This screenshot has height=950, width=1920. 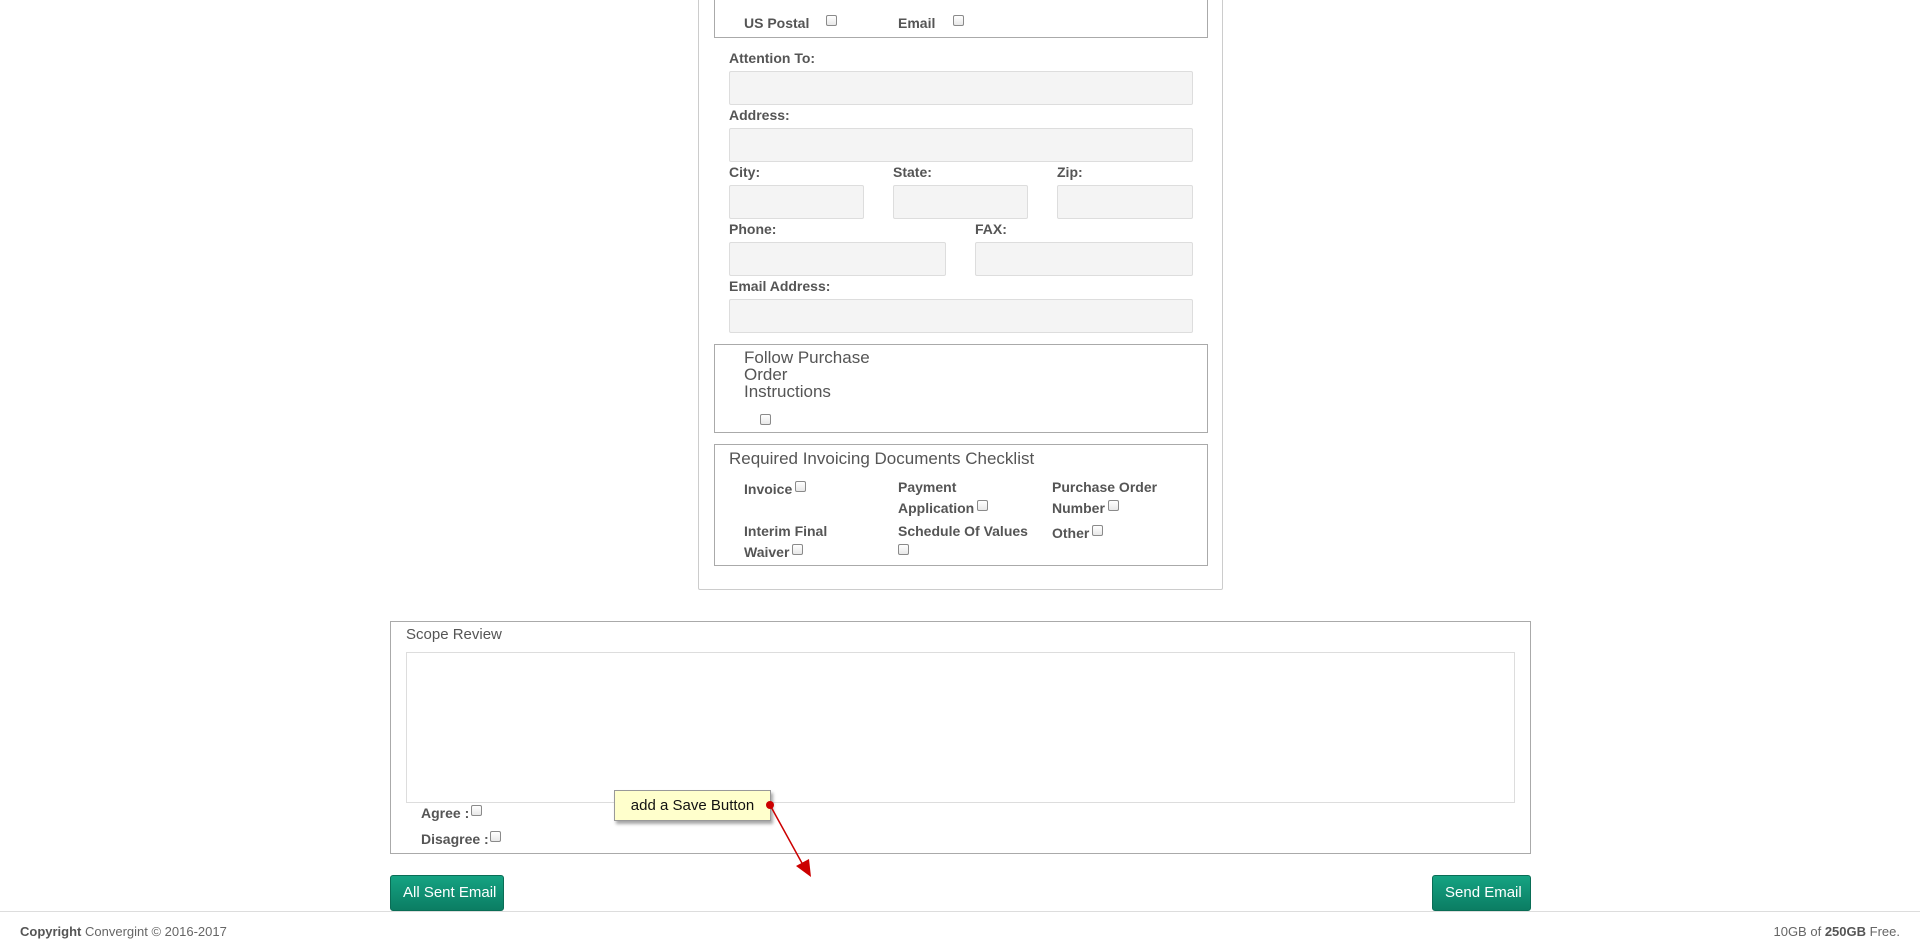 I want to click on agree-label: Agree :, so click(x=445, y=813).